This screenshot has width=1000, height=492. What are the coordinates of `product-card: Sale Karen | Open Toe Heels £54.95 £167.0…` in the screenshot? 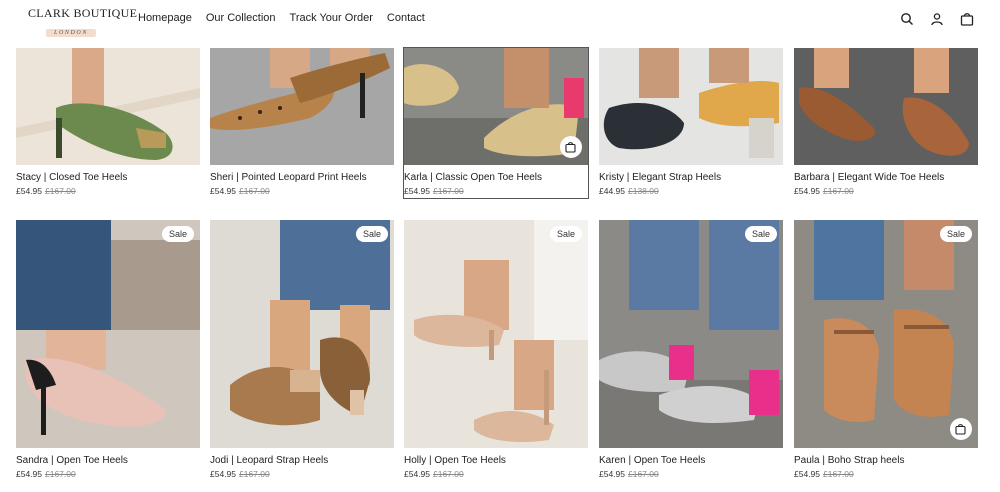 It's located at (691, 349).